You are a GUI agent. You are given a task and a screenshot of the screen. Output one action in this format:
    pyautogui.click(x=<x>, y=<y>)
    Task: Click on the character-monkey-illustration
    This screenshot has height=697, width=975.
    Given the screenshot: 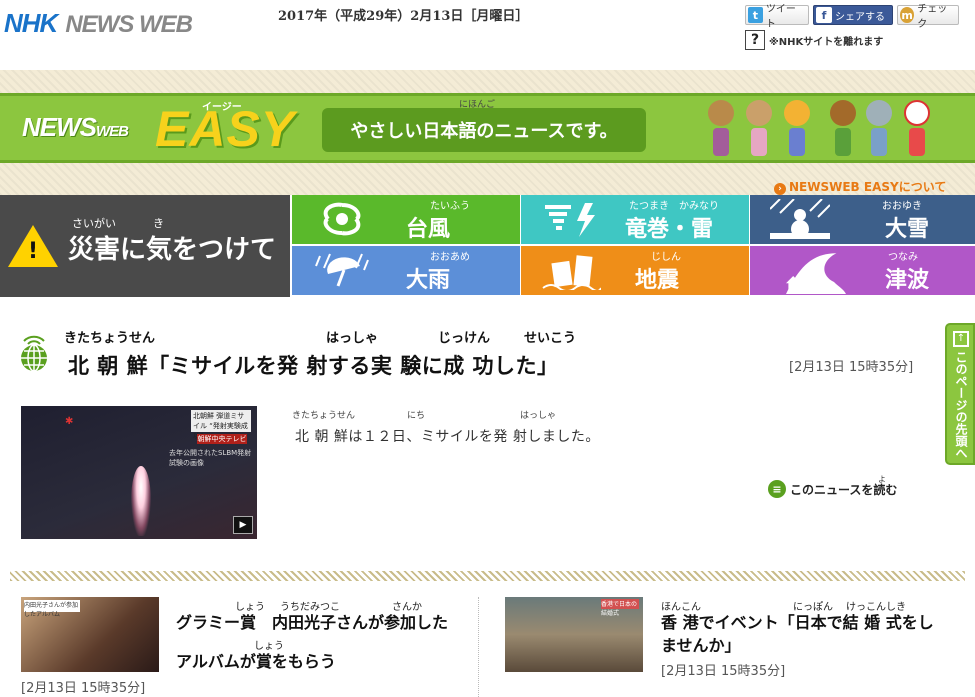 What is the action you would take?
    pyautogui.click(x=721, y=129)
    